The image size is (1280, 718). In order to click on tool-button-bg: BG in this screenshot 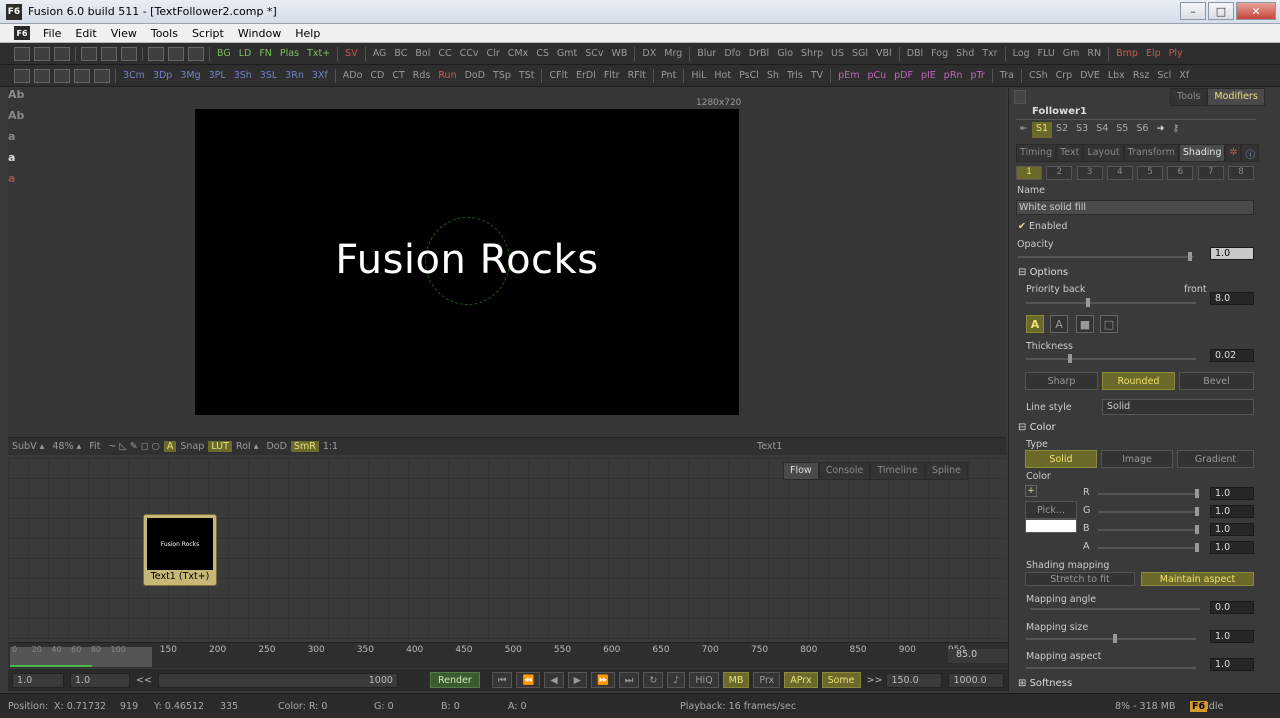, I will do `click(224, 53)`.